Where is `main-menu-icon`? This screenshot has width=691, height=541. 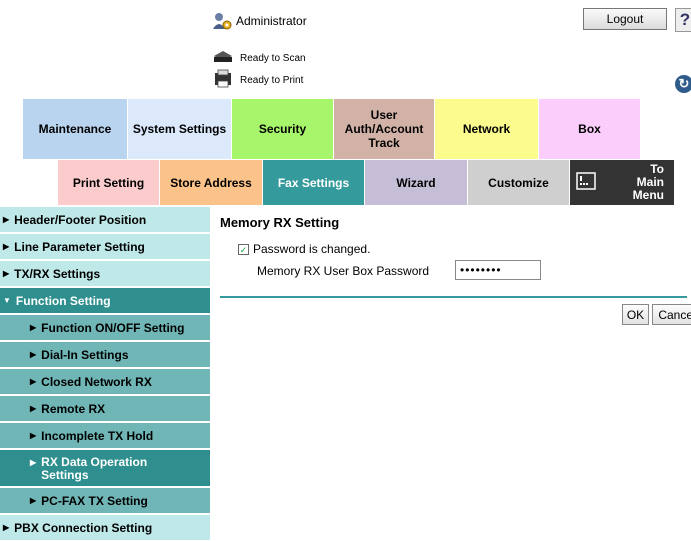 main-menu-icon is located at coordinates (586, 182).